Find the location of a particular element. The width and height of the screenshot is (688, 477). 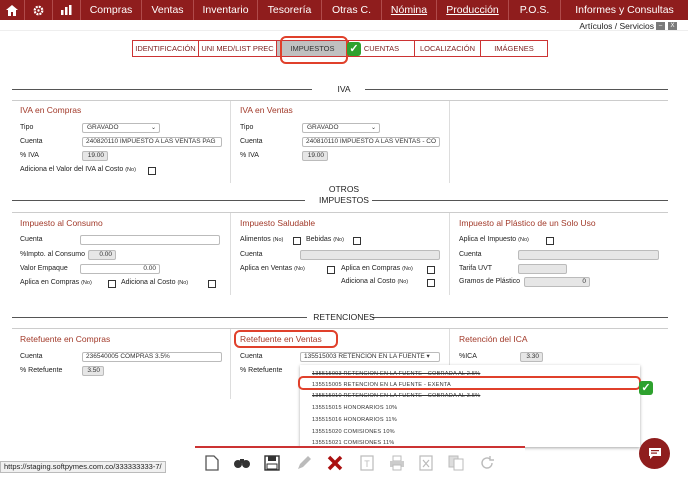

close-button: X is located at coordinates (672, 26).